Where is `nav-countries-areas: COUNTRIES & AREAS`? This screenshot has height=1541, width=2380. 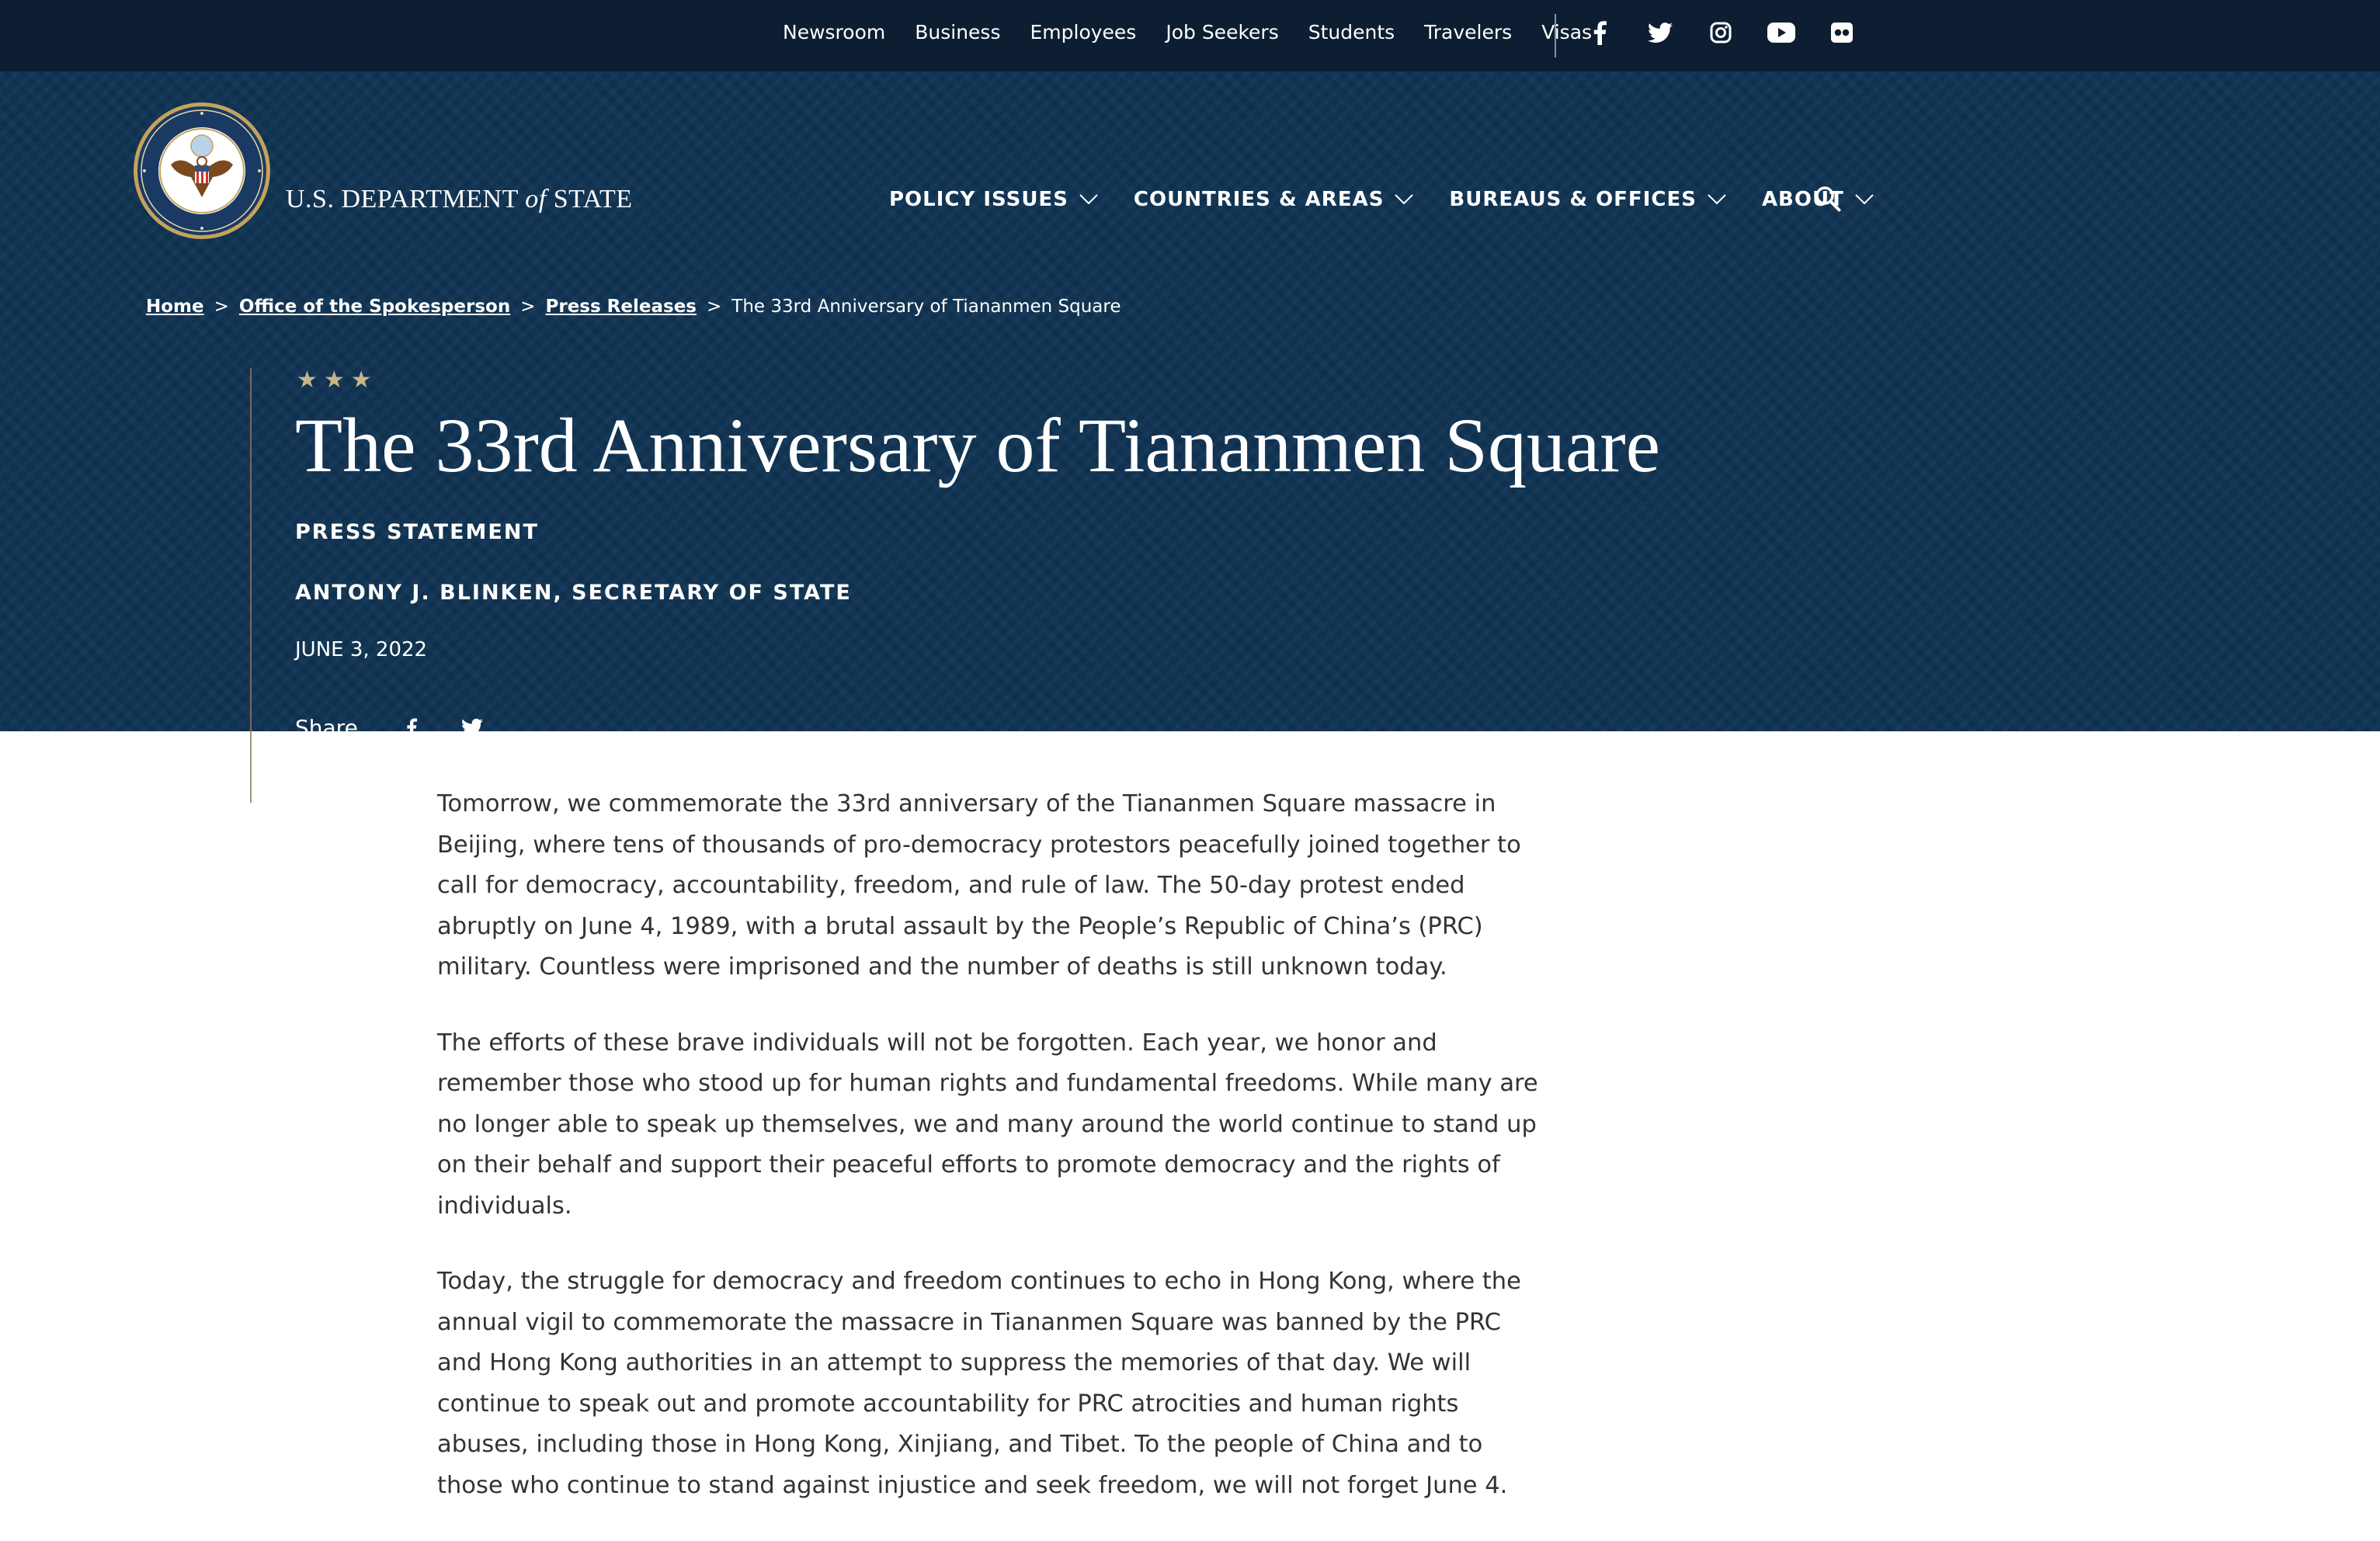 nav-countries-areas: COUNTRIES & AREAS is located at coordinates (1274, 199).